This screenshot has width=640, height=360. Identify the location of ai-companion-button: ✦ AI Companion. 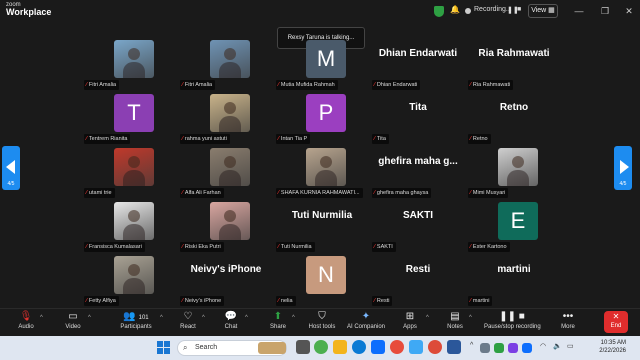
(366, 323).